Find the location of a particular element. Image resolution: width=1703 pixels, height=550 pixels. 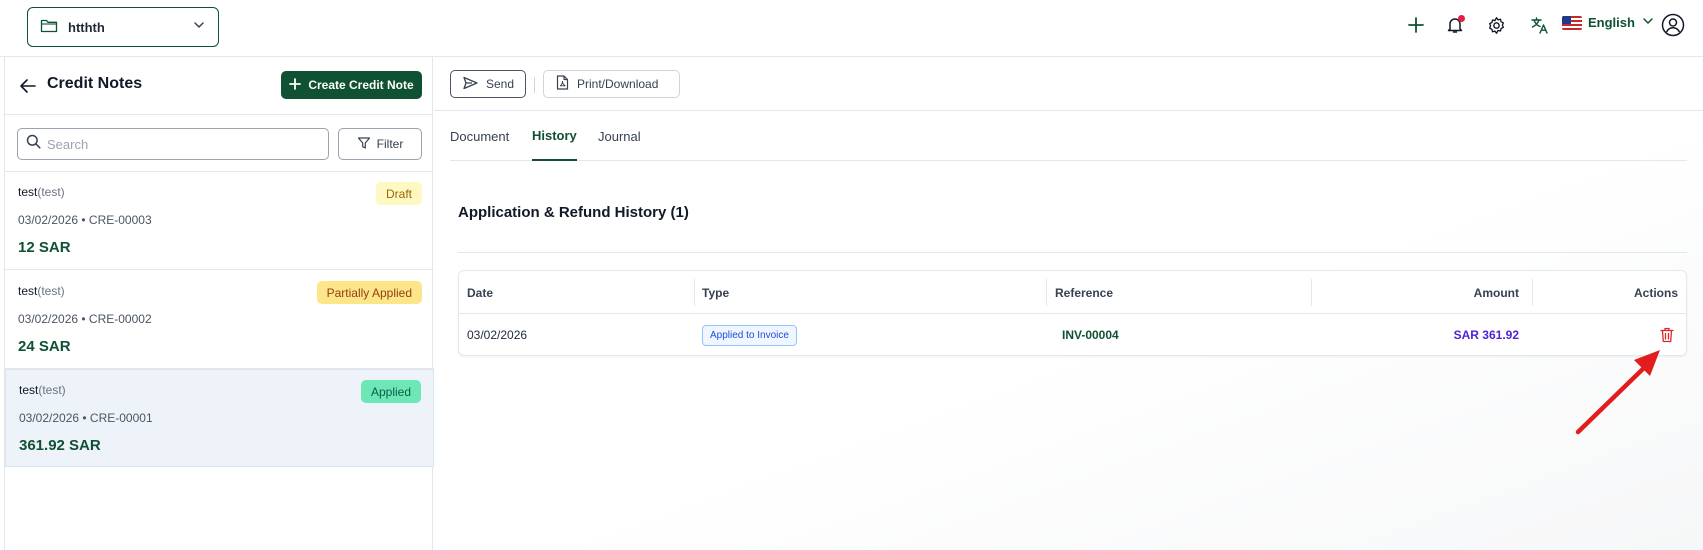

row-reference: INV-00004 is located at coordinates (1090, 334).